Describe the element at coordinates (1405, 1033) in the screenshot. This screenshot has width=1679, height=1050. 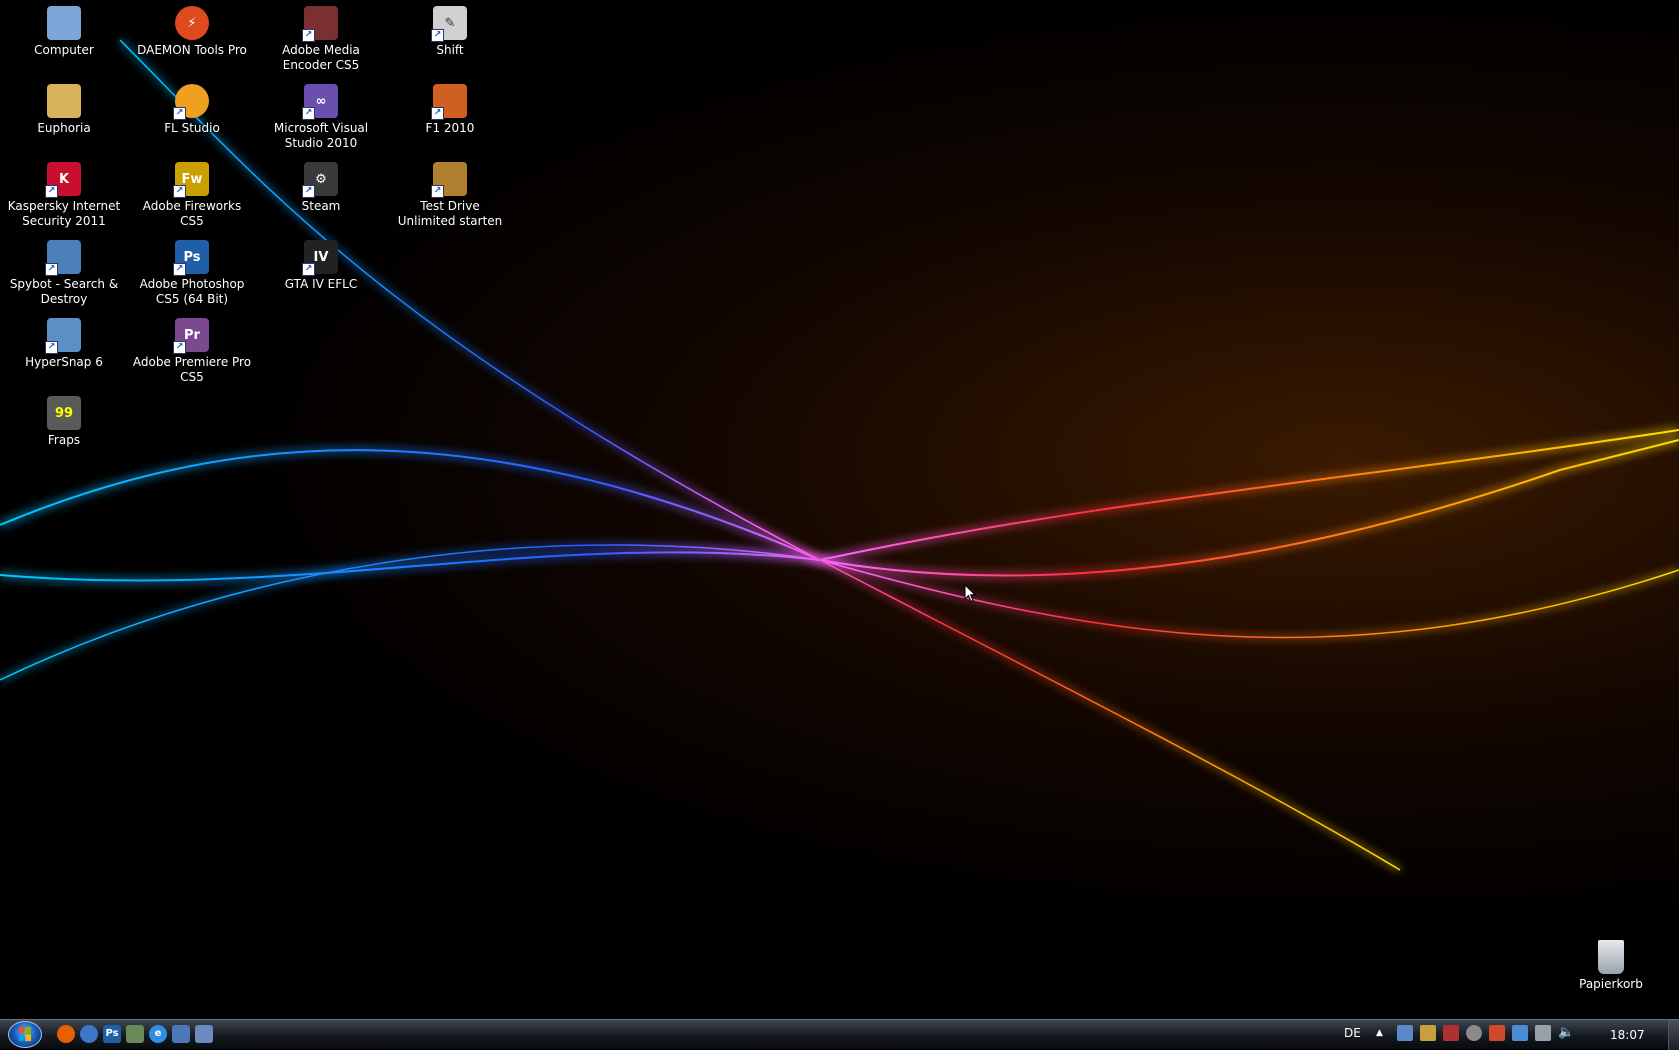
I see `users-tray-icon` at that location.